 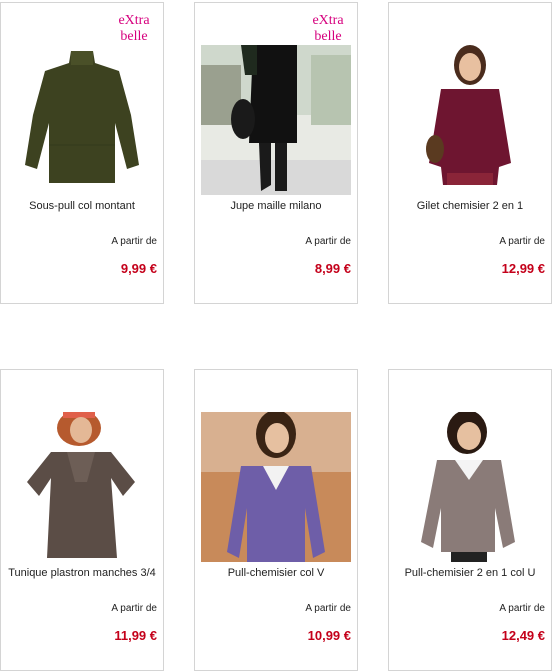 I want to click on product-card: Pull-chemisier col V A partir de 10,99 €, so click(x=276, y=520).